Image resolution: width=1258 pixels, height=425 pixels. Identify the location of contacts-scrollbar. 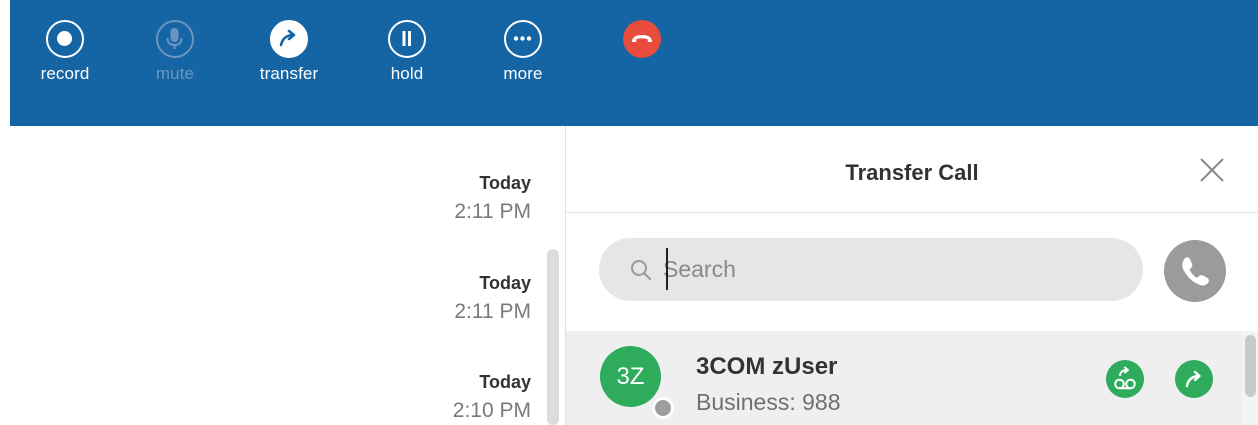
(1250, 378).